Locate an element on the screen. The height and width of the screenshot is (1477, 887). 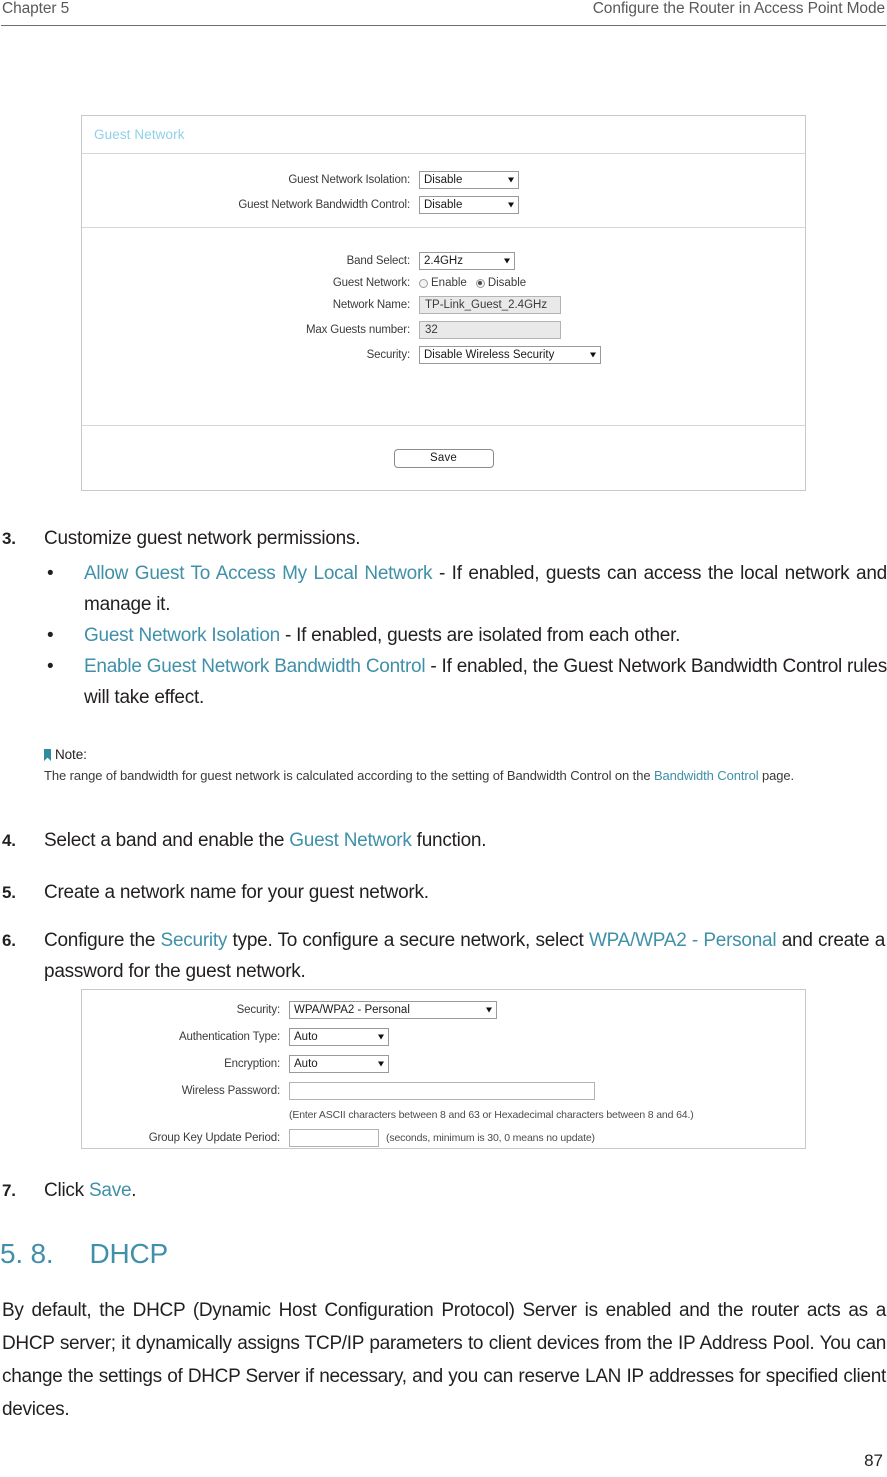
guest-network-isolation-select: Disable is located at coordinates (469, 180).